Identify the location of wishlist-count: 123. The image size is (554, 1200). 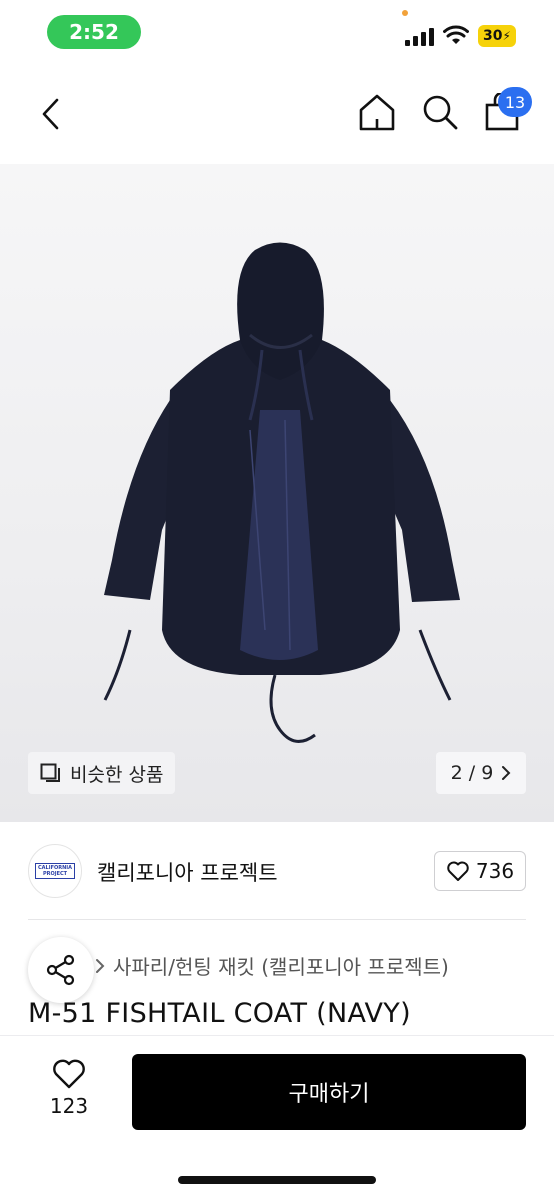
(69, 1106).